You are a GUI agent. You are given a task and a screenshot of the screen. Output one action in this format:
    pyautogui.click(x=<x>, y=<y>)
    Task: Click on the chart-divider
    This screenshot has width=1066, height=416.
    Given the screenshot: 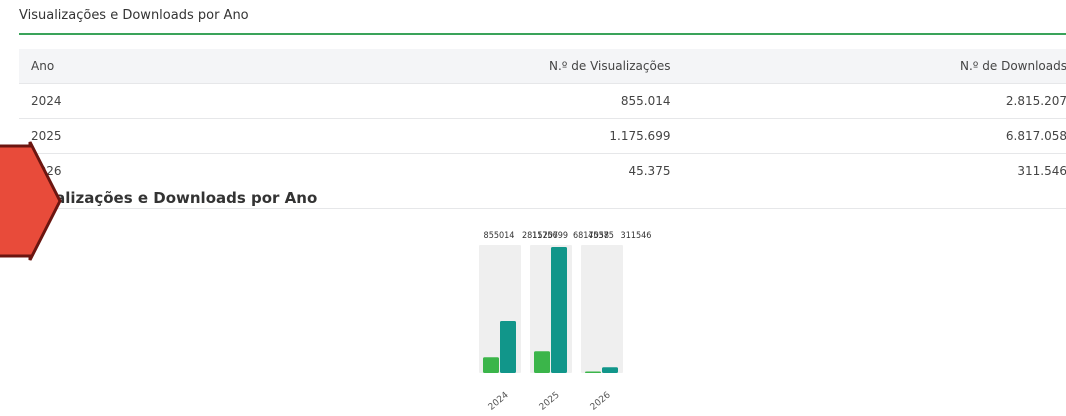 What is the action you would take?
    pyautogui.click(x=533, y=208)
    